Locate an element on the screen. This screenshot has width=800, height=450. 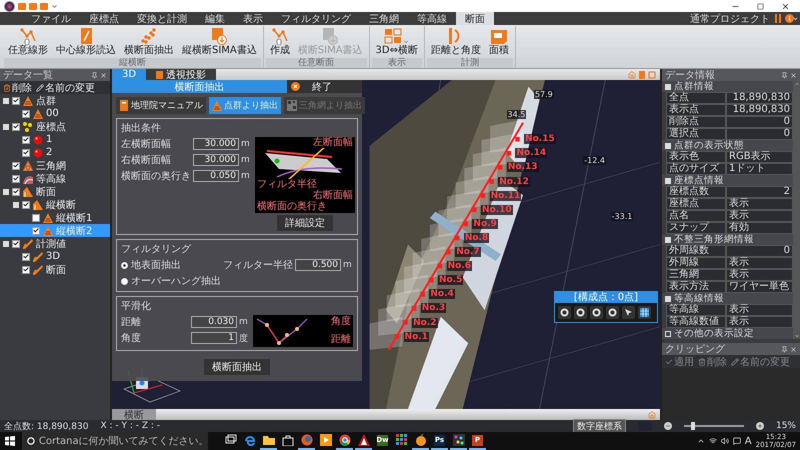
ribbon-button: 縦横断SIMA書込 is located at coordinates (219, 42).